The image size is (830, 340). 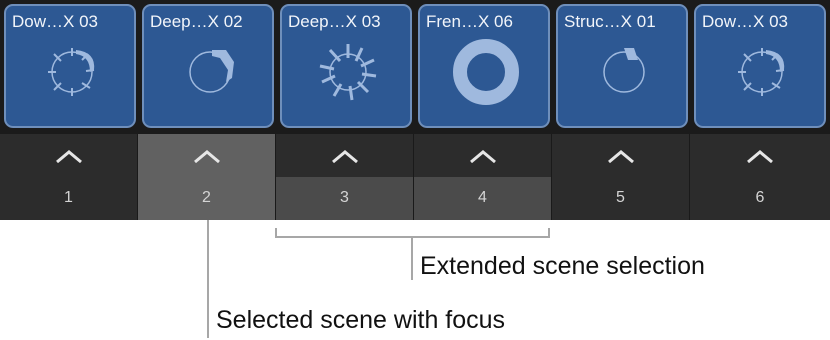 I want to click on scene-4: 4, so click(x=483, y=177).